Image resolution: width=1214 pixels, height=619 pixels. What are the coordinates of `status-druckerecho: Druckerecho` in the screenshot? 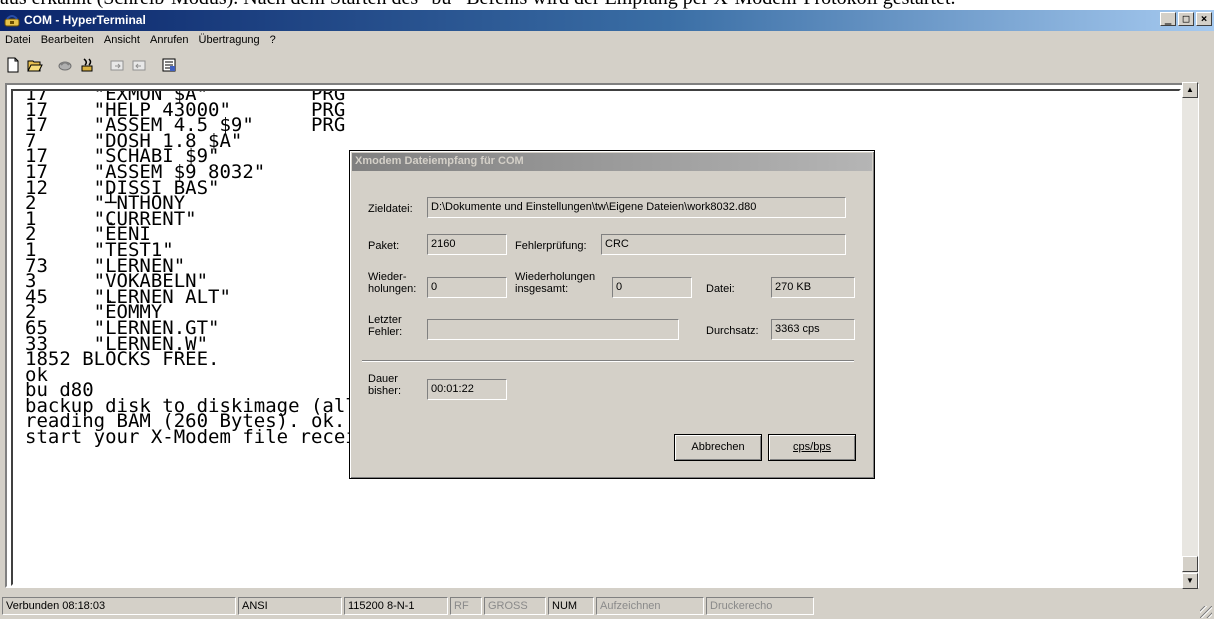 It's located at (760, 606).